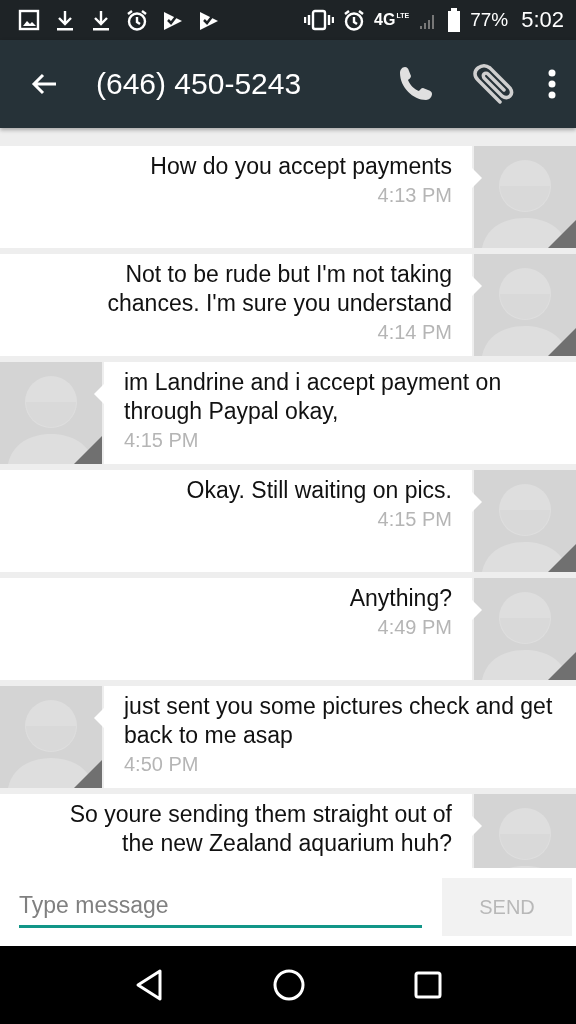 This screenshot has width=576, height=1024. I want to click on contact-title: (646) 450-5243, so click(199, 84).